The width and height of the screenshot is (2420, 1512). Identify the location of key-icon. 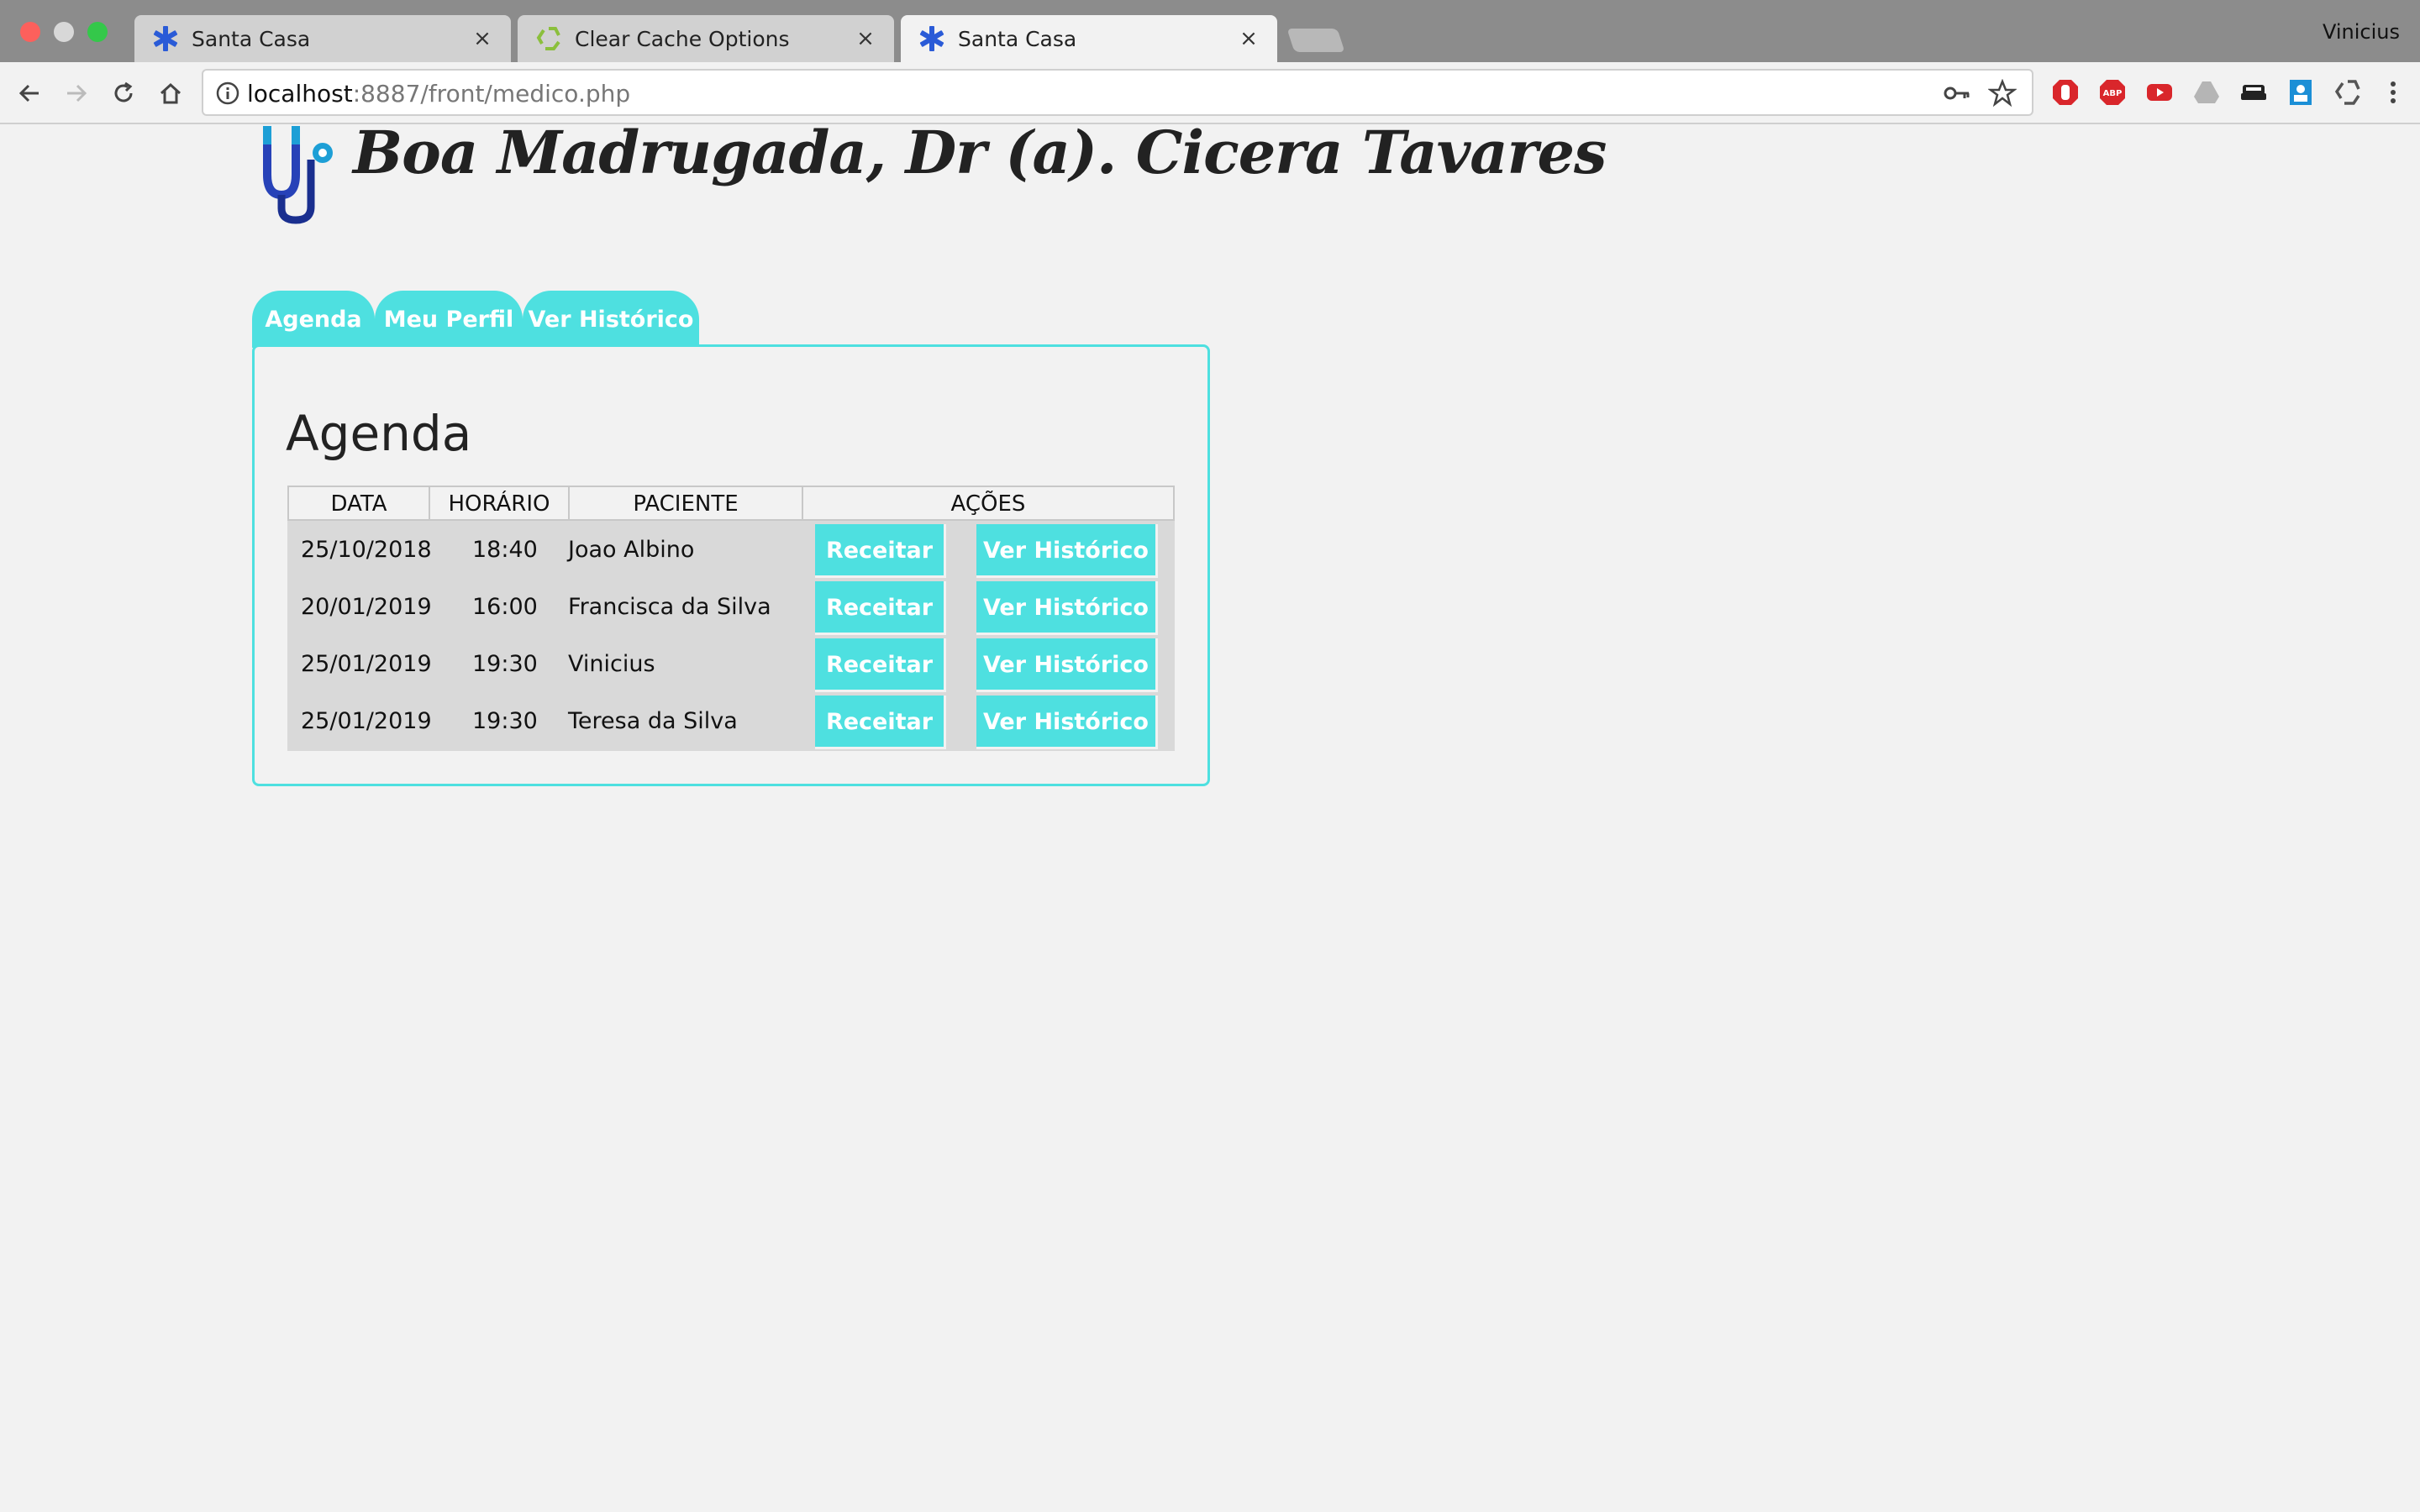
(1957, 93).